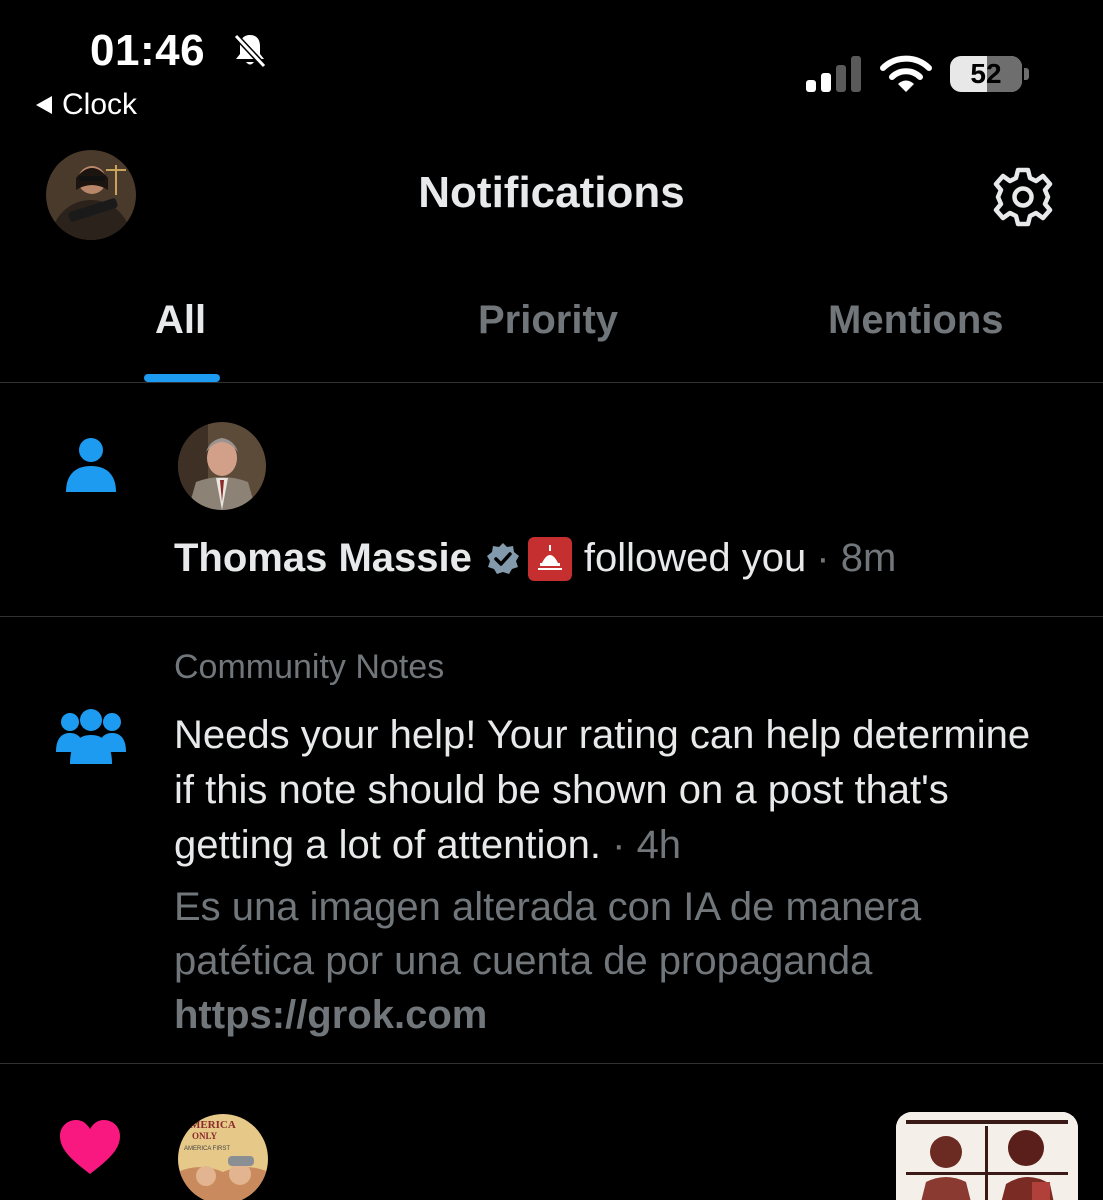 The width and height of the screenshot is (1103, 1200). What do you see at coordinates (207, 1149) in the screenshot?
I see `avatar-text-3: AMERICA FIRST` at bounding box center [207, 1149].